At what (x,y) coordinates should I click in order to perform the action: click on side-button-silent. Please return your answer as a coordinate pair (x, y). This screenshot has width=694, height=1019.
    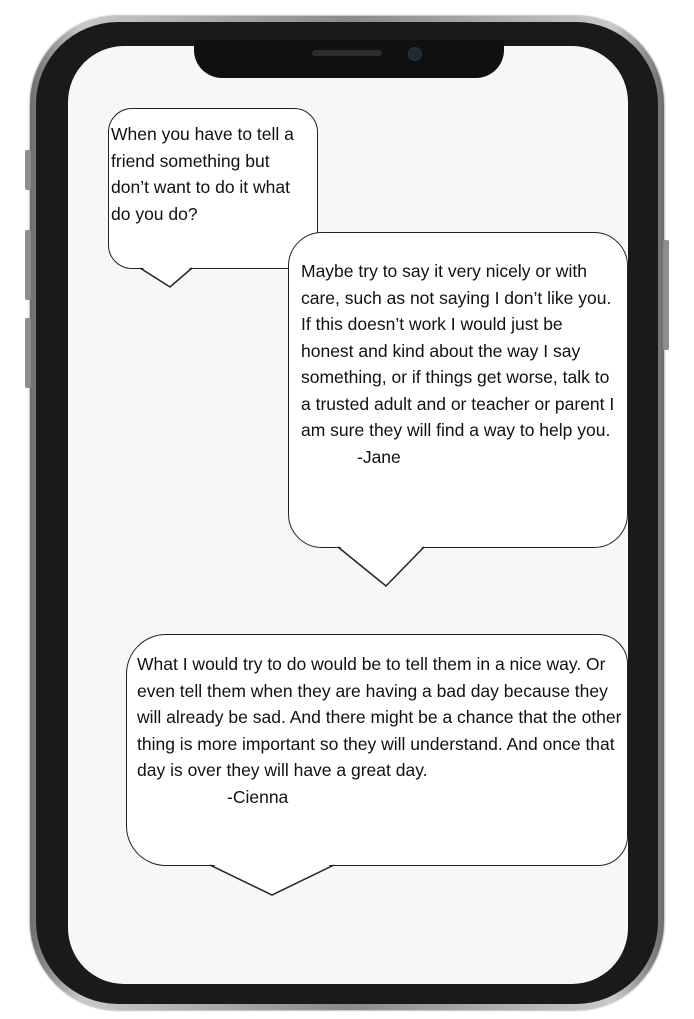
    Looking at the image, I should click on (28, 170).